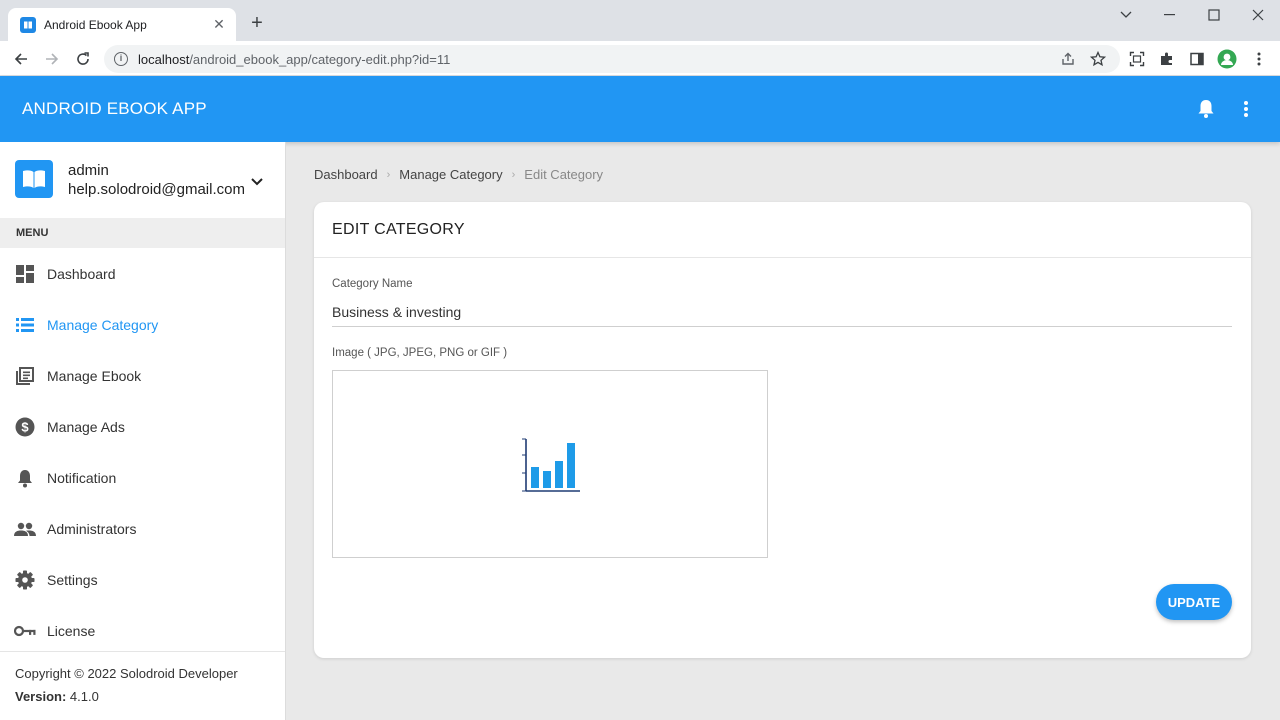  I want to click on update-button: UPDATE, so click(1194, 602).